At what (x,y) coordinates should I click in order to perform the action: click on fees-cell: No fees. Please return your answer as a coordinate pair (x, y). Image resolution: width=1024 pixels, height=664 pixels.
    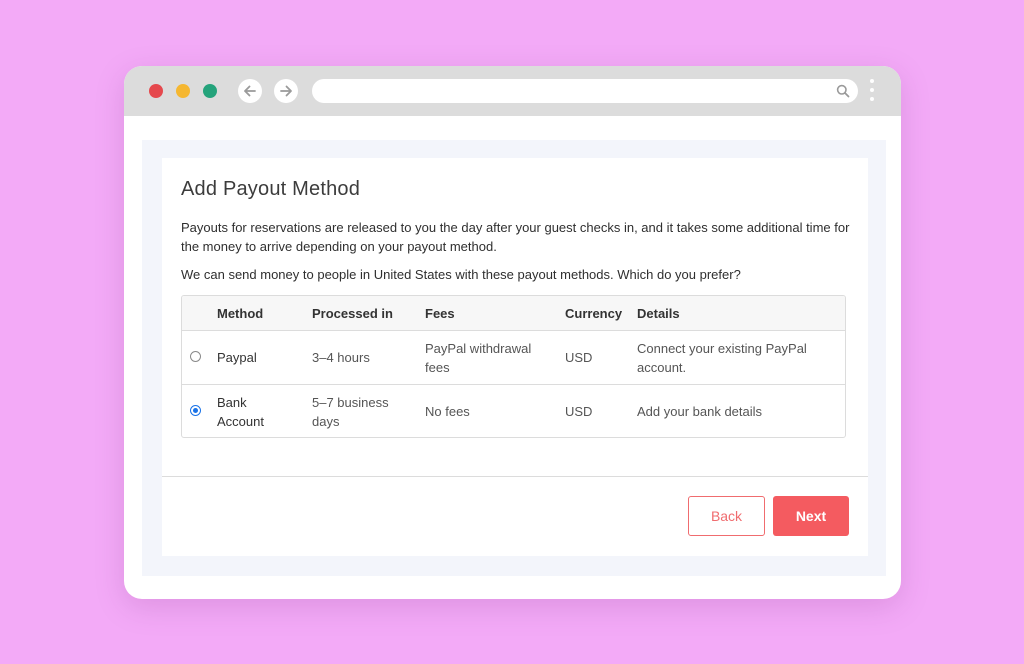
    Looking at the image, I should click on (447, 411).